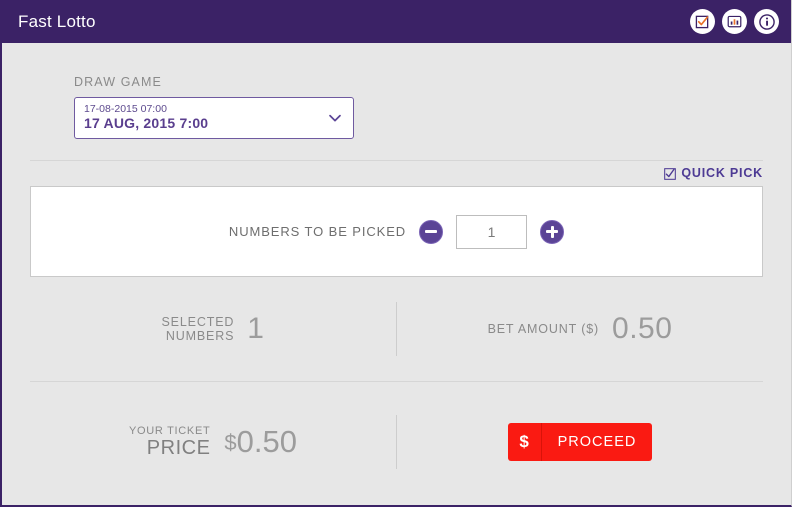 The image size is (792, 507). What do you see at coordinates (213, 442) in the screenshot?
I see `ticket-price-cell: YOUR TICKET PRICE $0.50` at bounding box center [213, 442].